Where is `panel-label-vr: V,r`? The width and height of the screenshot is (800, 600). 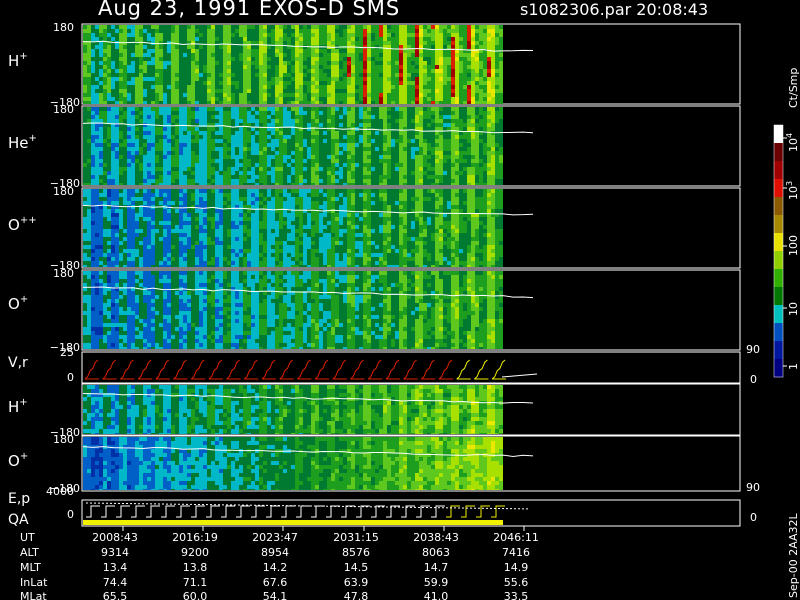 panel-label-vr: V,r is located at coordinates (18, 363).